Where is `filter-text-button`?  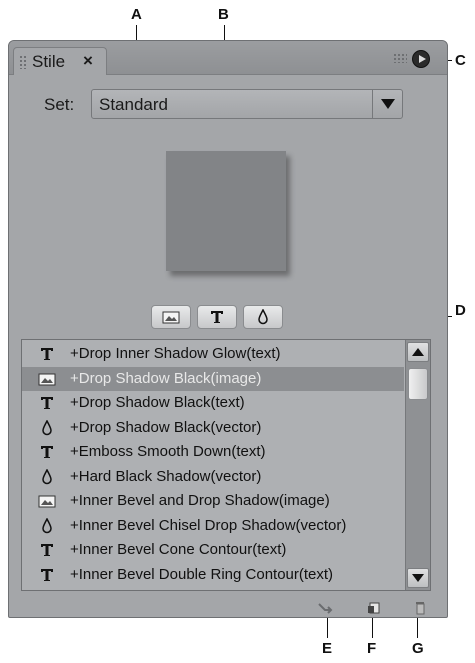 filter-text-button is located at coordinates (217, 317).